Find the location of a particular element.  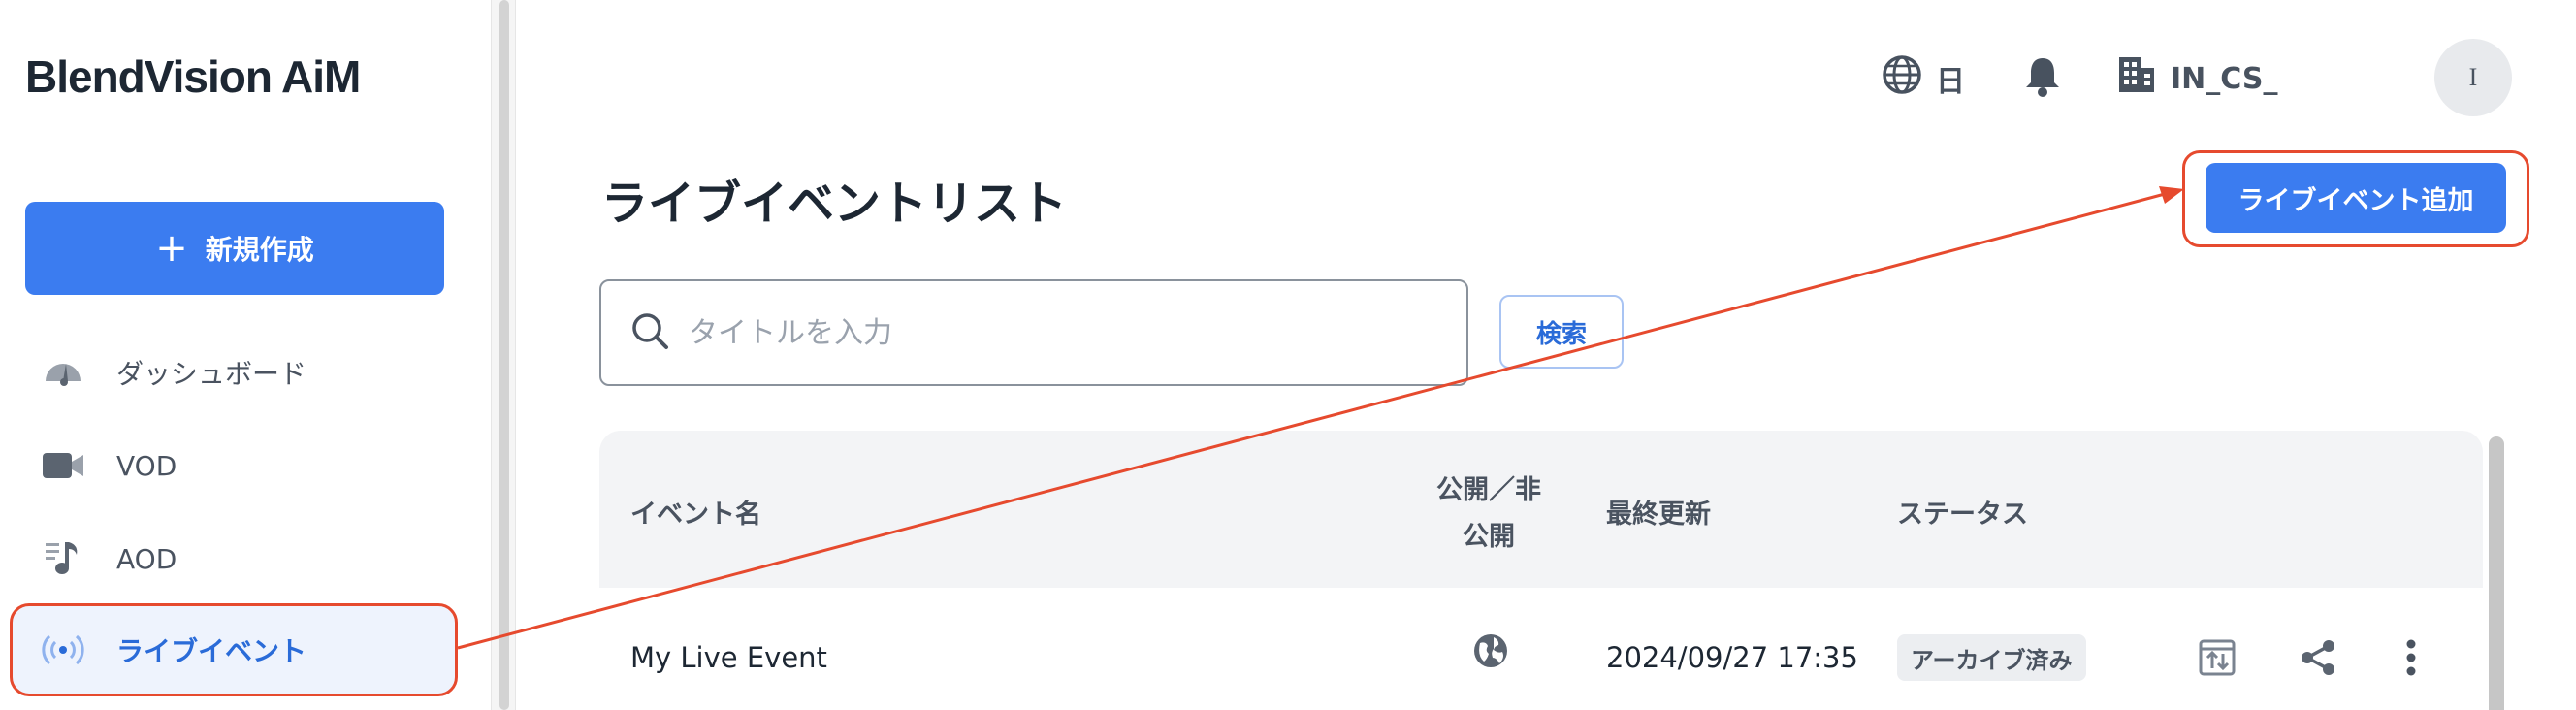

bell-icon is located at coordinates (2042, 79).